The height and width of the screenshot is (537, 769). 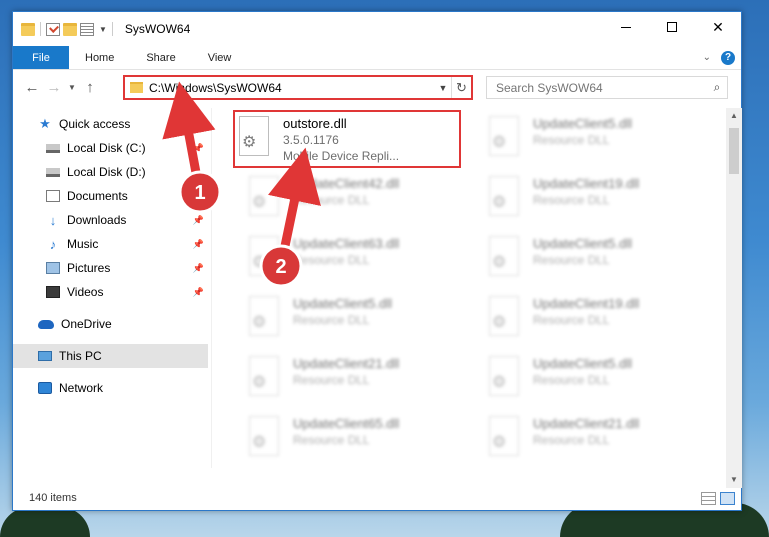 What do you see at coordinates (734, 298) in the screenshot?
I see `vertical-scrollbar: ▲ ▼` at bounding box center [734, 298].